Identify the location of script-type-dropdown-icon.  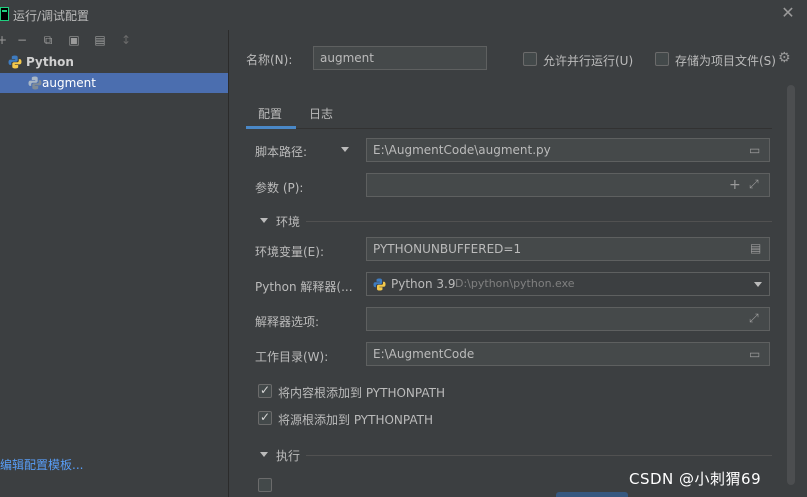
(345, 149).